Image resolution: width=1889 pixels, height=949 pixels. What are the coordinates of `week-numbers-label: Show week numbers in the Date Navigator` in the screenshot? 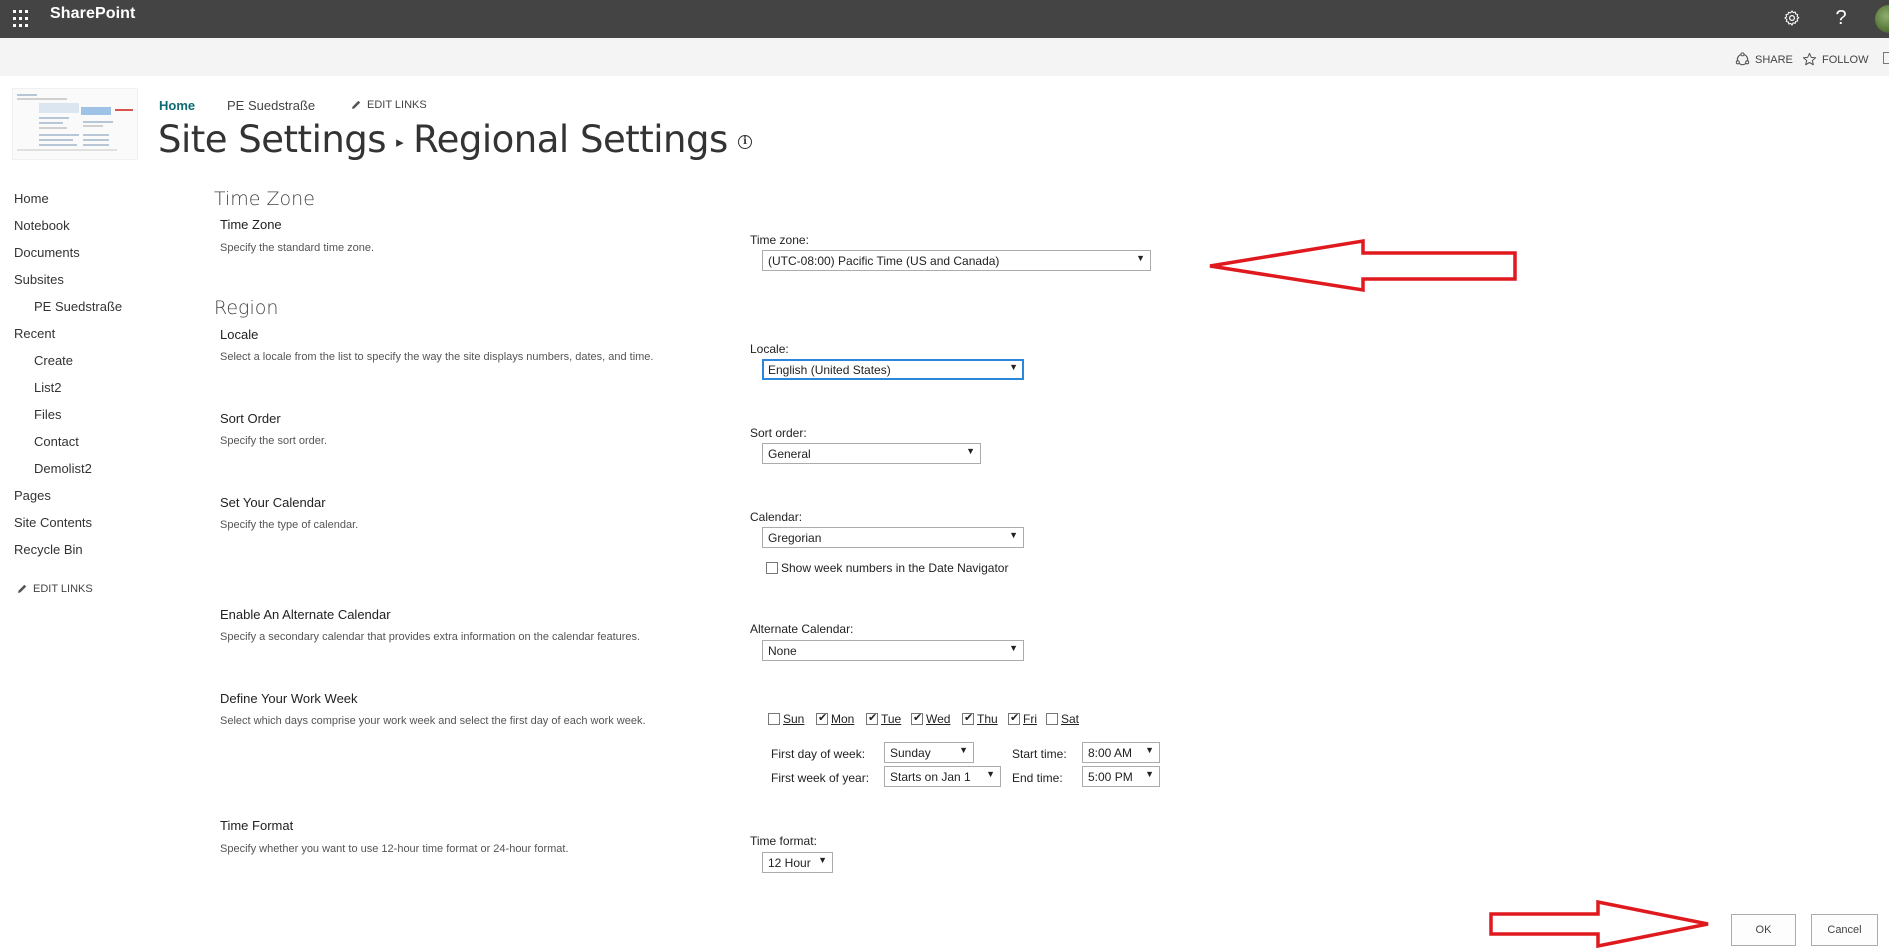 It's located at (895, 568).